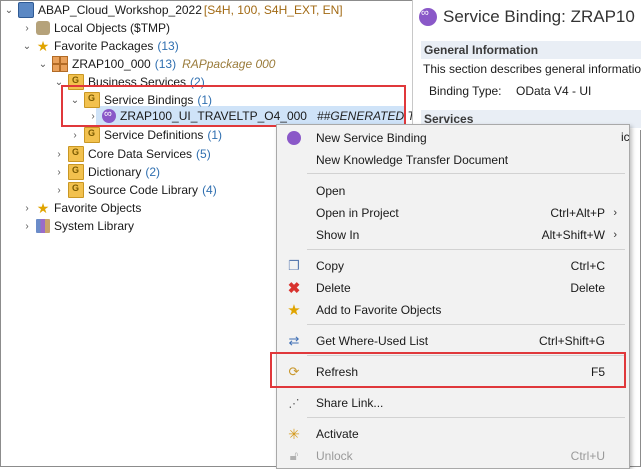 The width and height of the screenshot is (641, 469). I want to click on menu-item-delete: ✖ Delete Delete, so click(453, 288).